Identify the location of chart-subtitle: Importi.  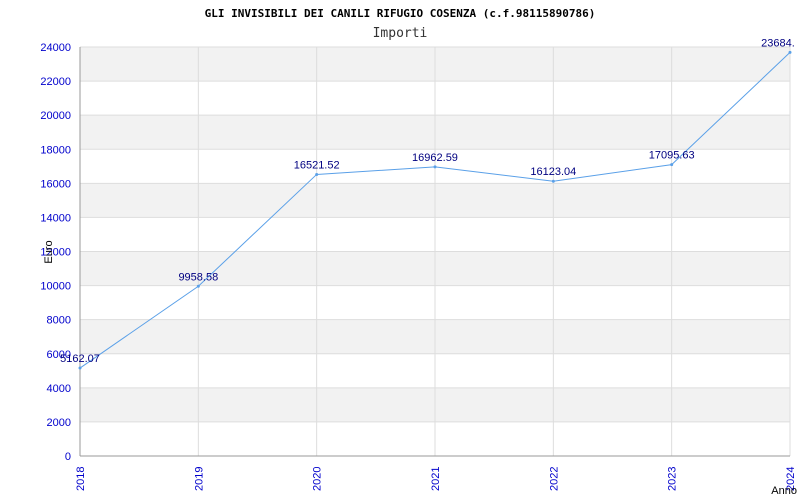
(400, 33).